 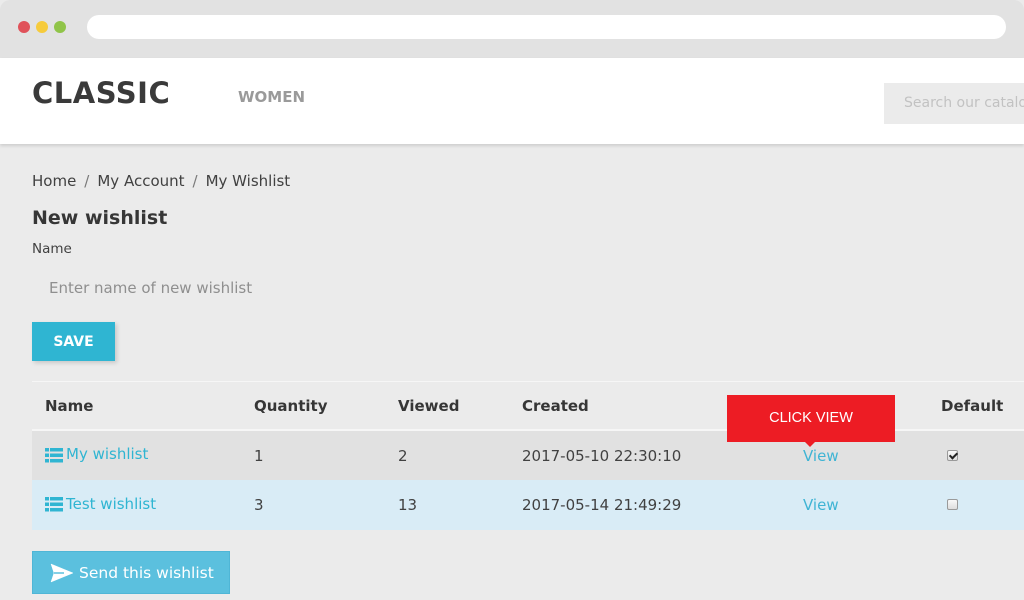 I want to click on cell-action: View, so click(x=861, y=505).